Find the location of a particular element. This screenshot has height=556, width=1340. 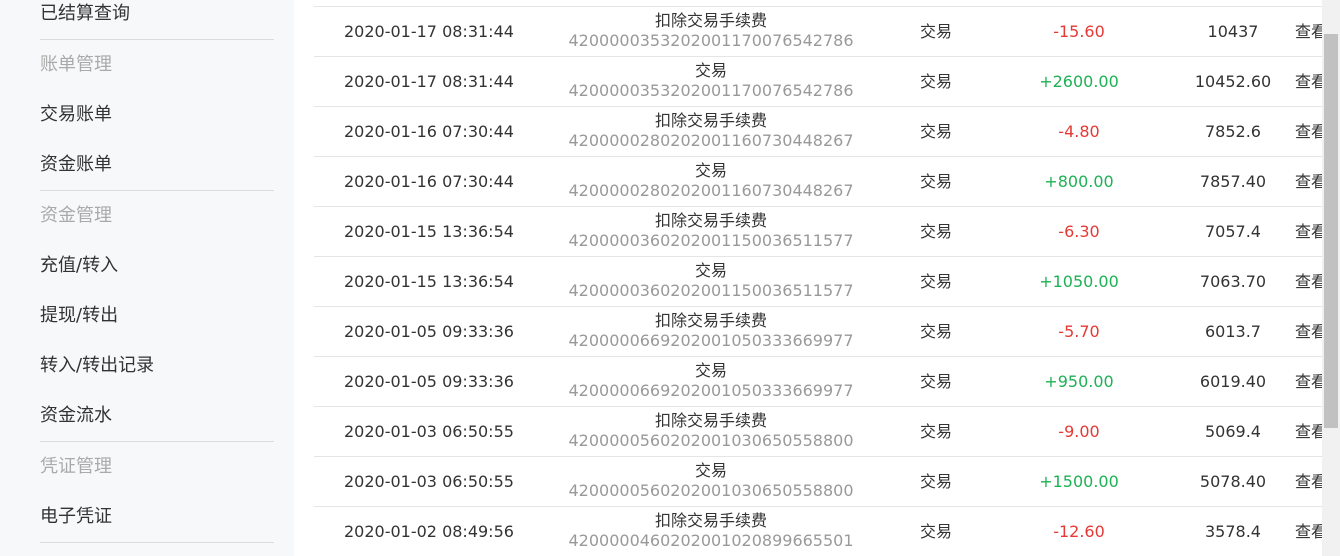

row-description: 扣除交易手续费 4200000560202001030650558800 is located at coordinates (711, 431).